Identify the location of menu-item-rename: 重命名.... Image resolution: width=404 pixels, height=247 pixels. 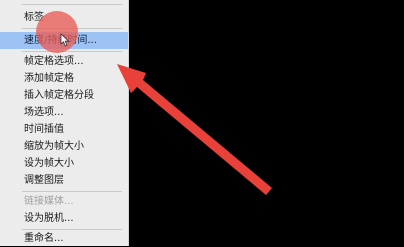
(64, 238).